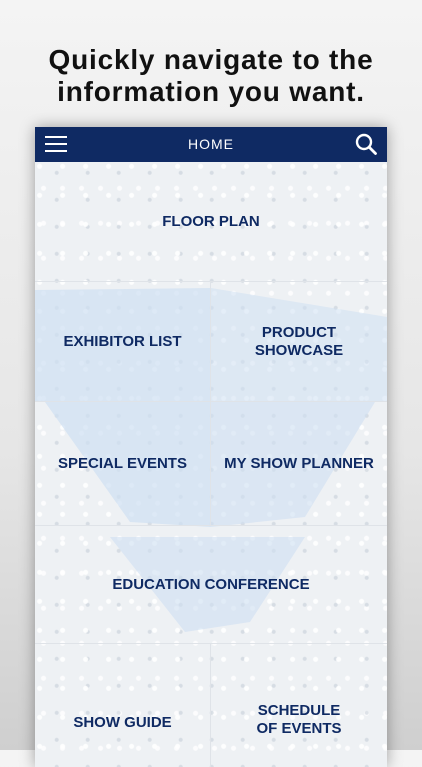 The height and width of the screenshot is (767, 422). I want to click on tile-exhibitor-list: EXHIBITOR LIST, so click(123, 342).